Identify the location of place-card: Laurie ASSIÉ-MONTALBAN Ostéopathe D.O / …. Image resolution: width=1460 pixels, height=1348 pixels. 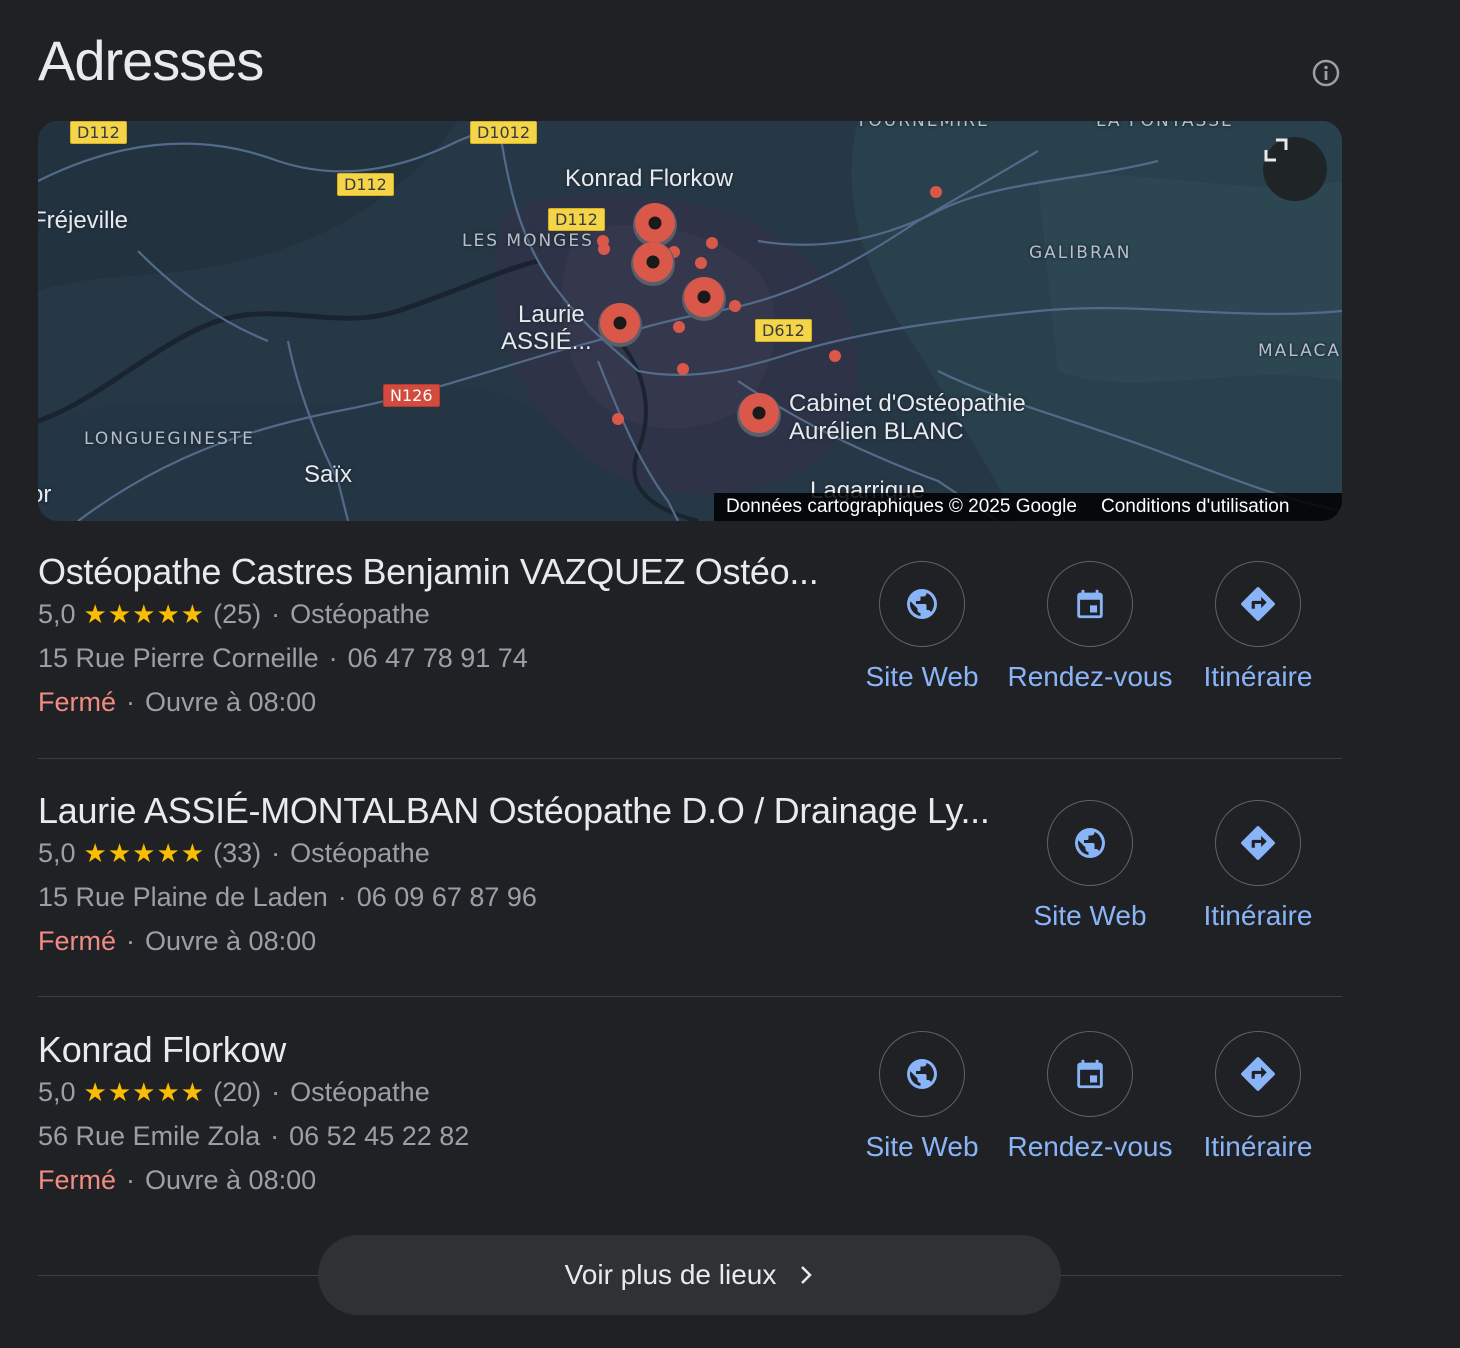
(690, 880).